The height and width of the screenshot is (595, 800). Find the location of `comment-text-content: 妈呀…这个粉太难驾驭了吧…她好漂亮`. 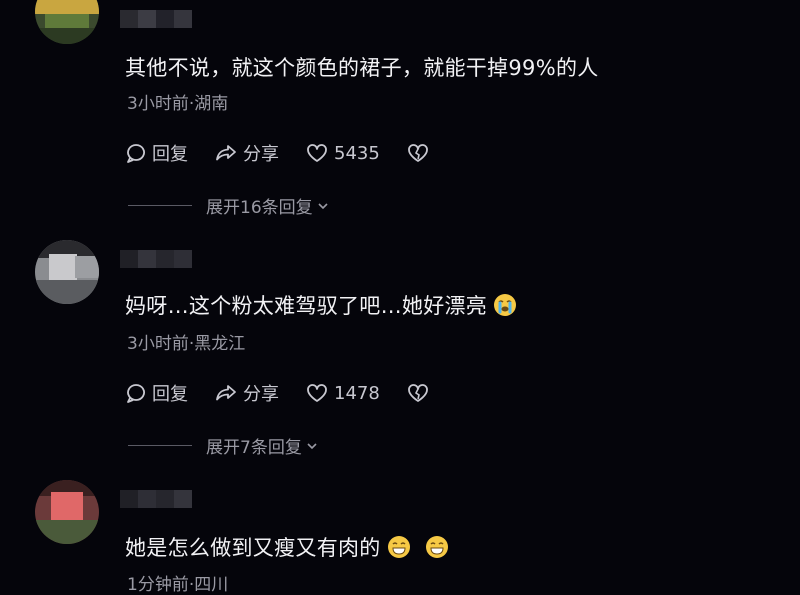

comment-text-content: 妈呀…这个粉太难驾驭了吧…她好漂亮 is located at coordinates (306, 306).